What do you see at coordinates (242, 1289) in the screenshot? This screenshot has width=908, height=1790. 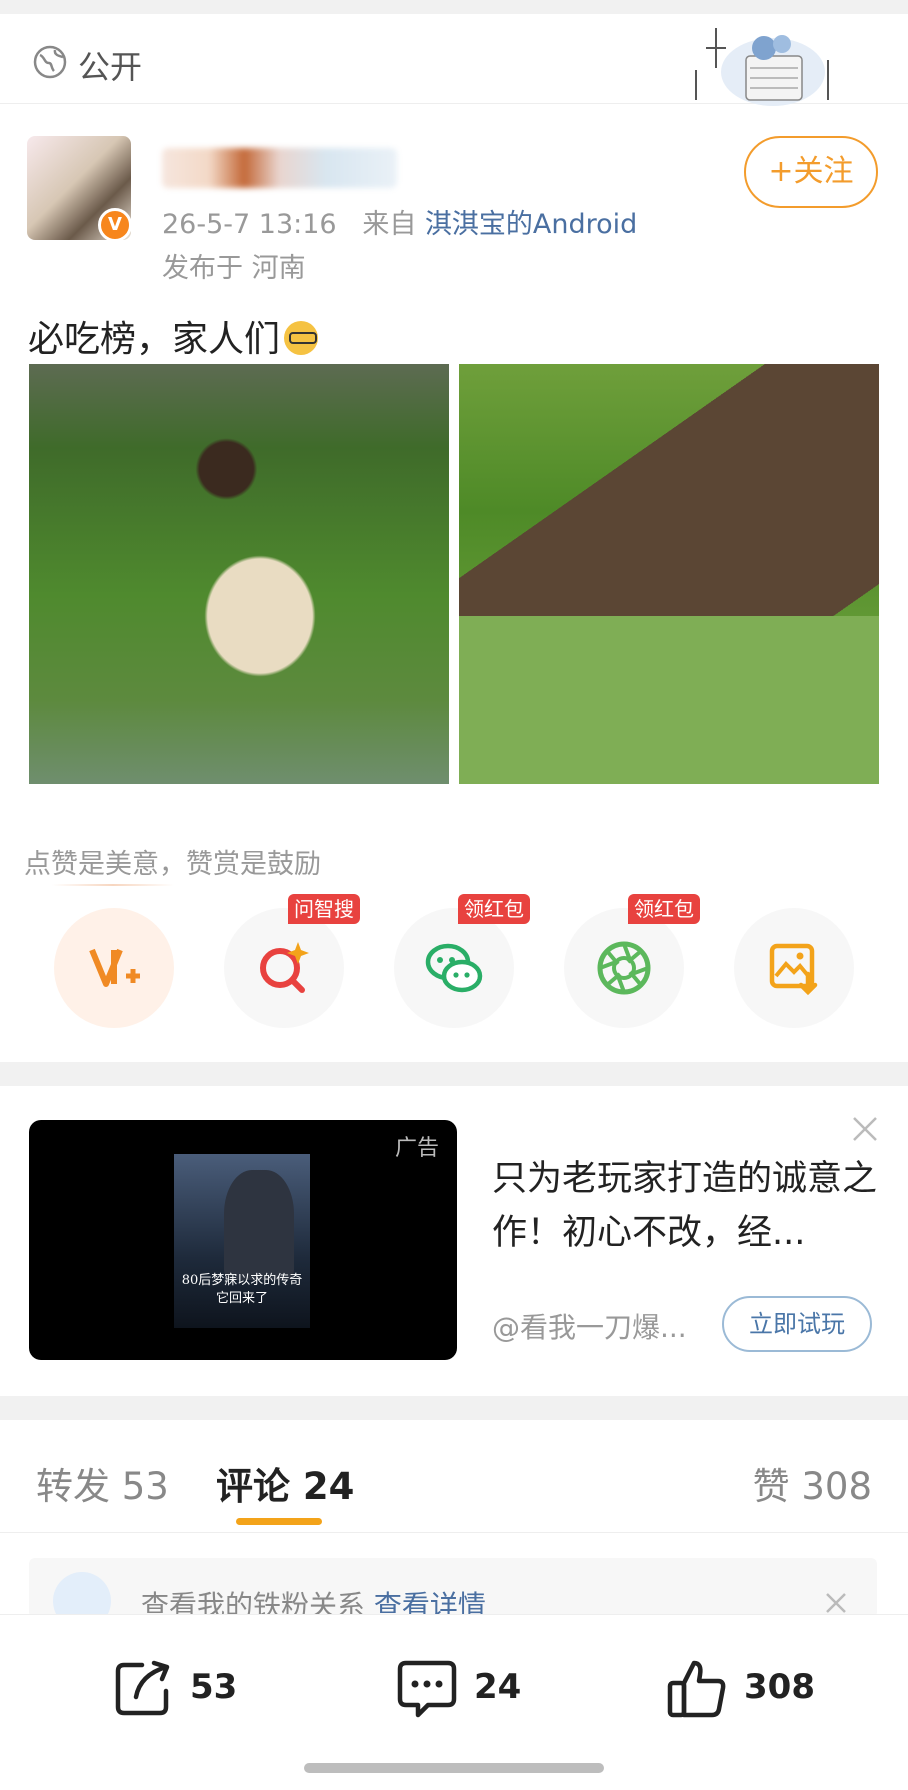 I see `ad-poster-text: 80后梦寐以求的传奇 它回来了` at bounding box center [242, 1289].